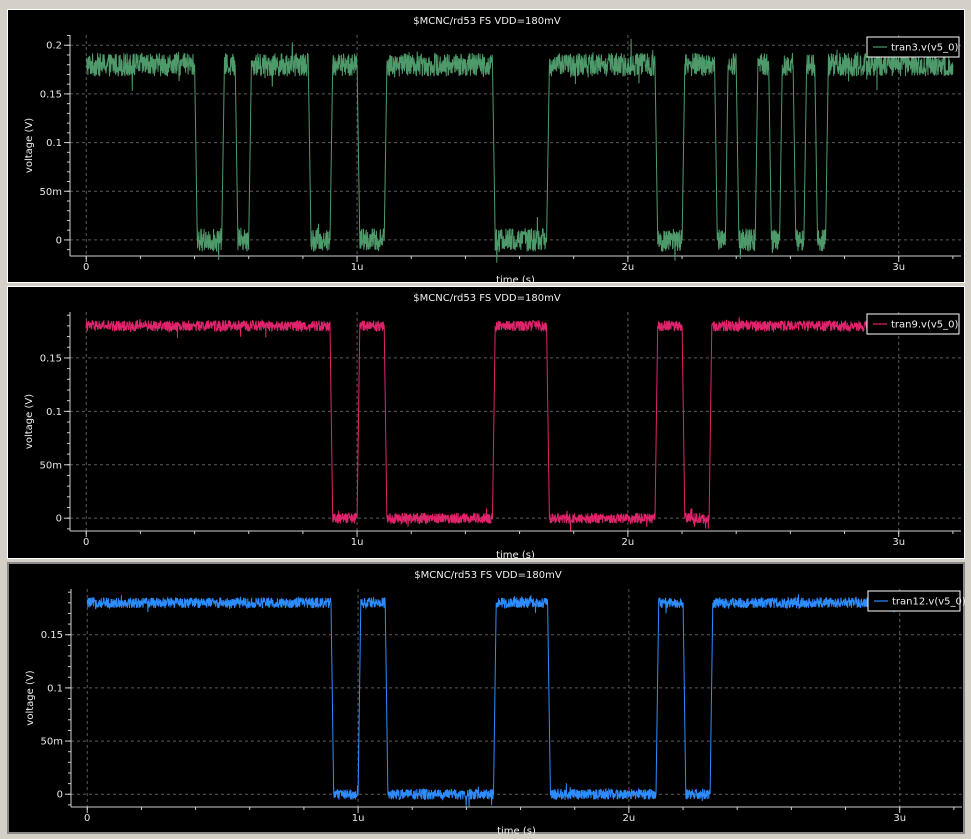 The height and width of the screenshot is (839, 971). Describe the element at coordinates (54, 46) in the screenshot. I see `y-tick-label: 0.2` at that location.